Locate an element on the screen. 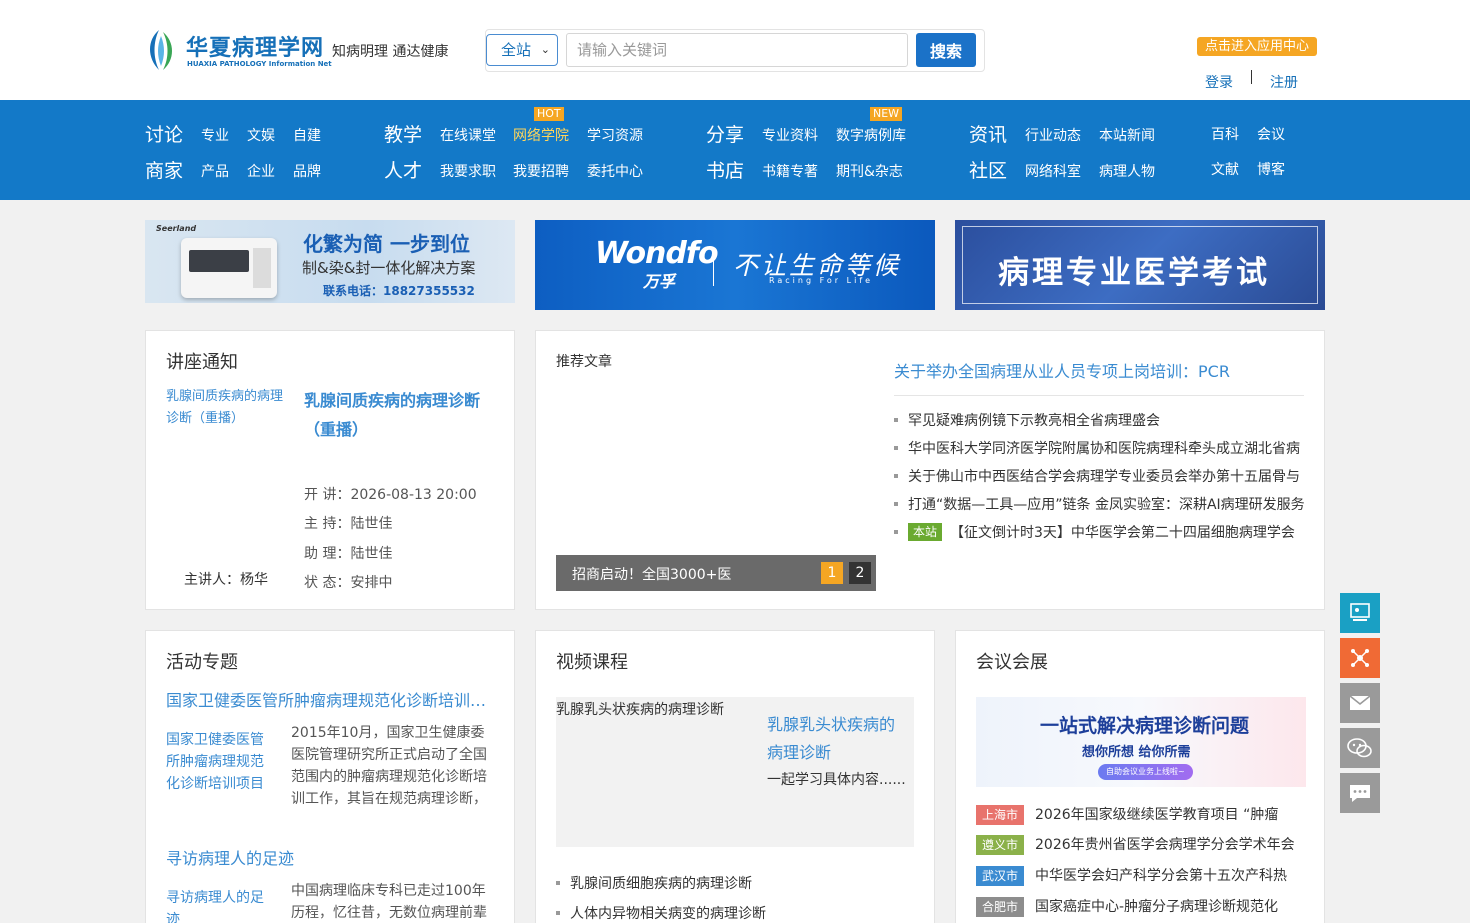 The image size is (1470, 923). classroom-icon is located at coordinates (1360, 613).